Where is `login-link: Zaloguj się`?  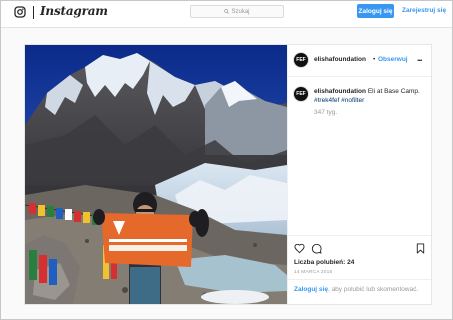
login-link: Zaloguj się is located at coordinates (311, 289).